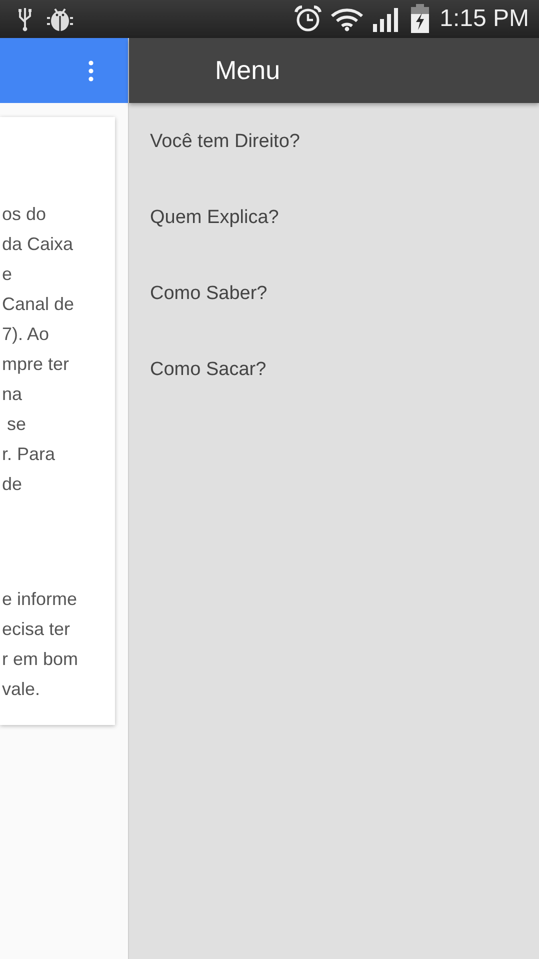 This screenshot has width=539, height=959. What do you see at coordinates (347, 19) in the screenshot?
I see `wifi-icon` at bounding box center [347, 19].